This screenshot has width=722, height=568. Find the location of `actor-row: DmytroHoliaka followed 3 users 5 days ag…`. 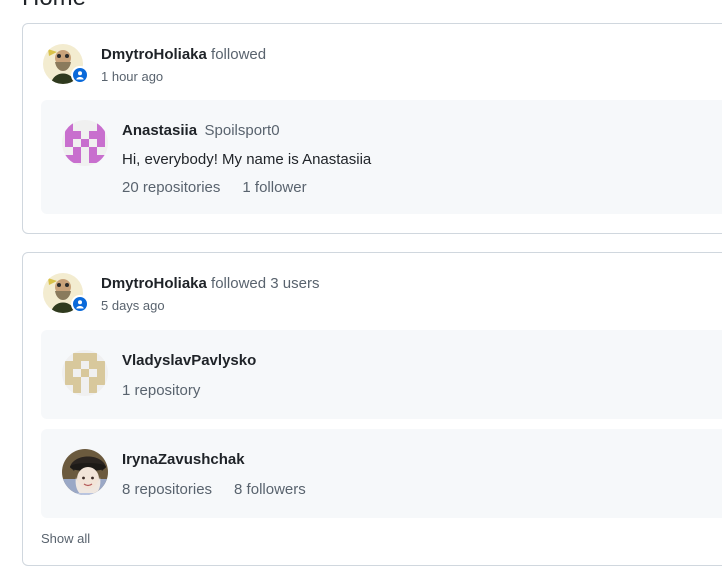

actor-row: DmytroHoliaka followed 3 users 5 days ag… is located at coordinates (181, 295).